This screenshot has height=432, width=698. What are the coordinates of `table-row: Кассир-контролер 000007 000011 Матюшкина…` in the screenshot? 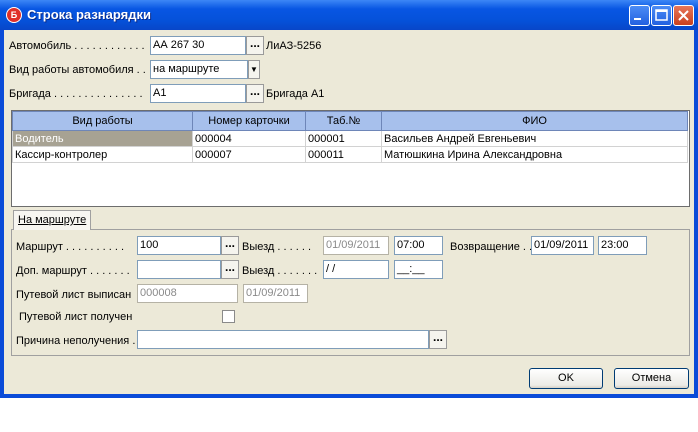 It's located at (350, 154).